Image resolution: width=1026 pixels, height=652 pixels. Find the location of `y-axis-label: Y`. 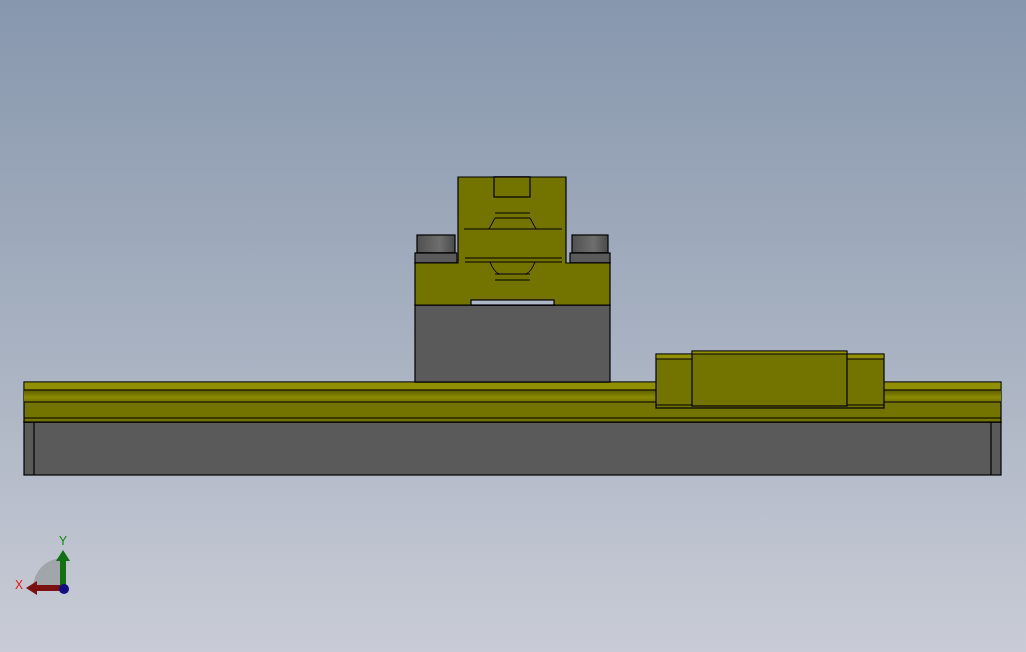

y-axis-label: Y is located at coordinates (63, 541).